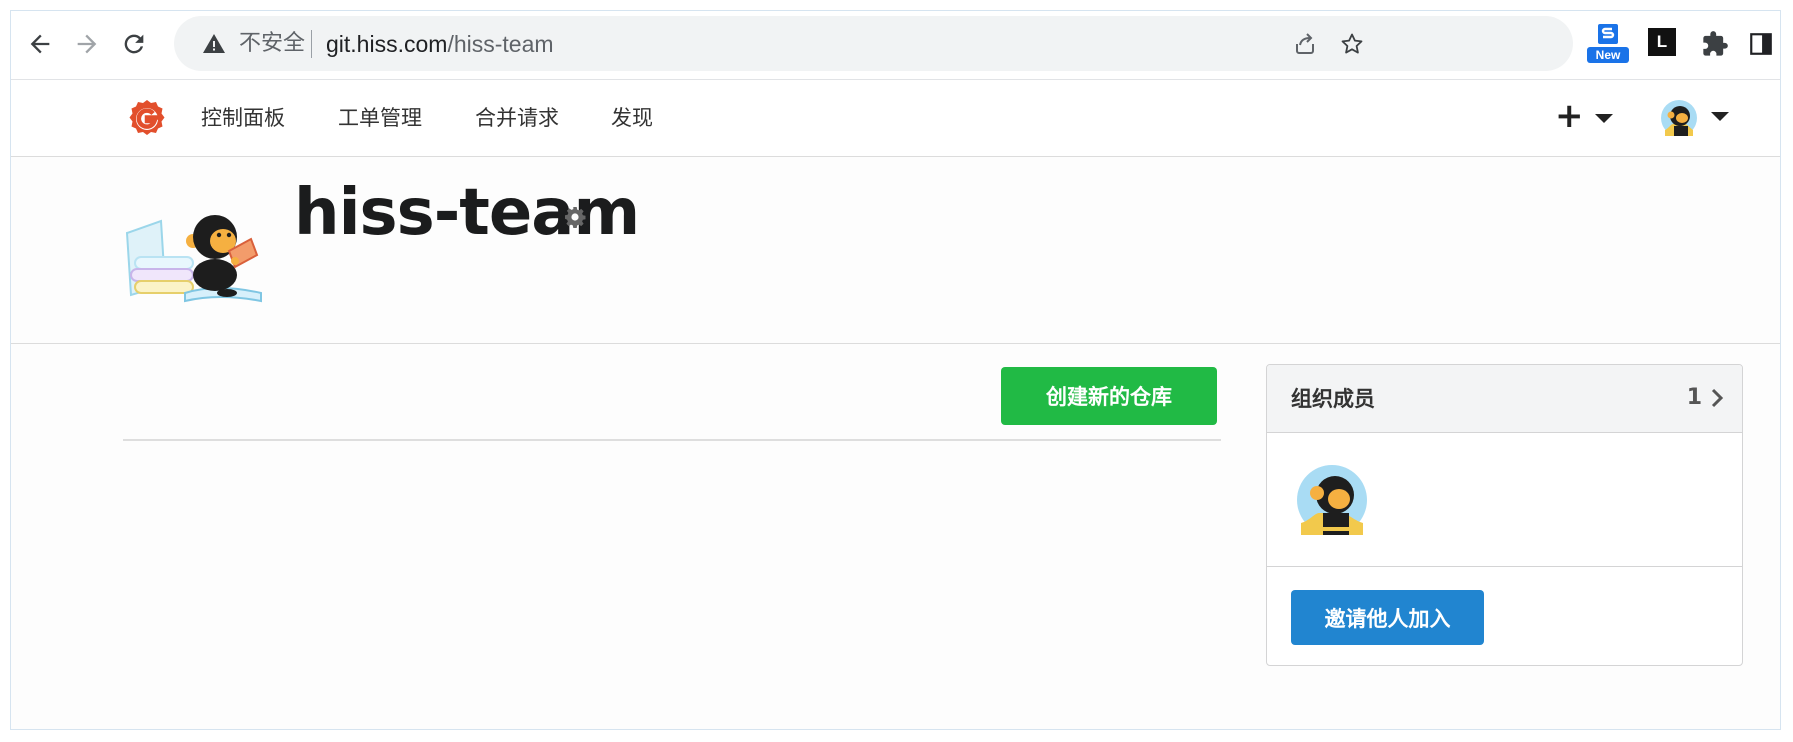  I want to click on browser-toolbar: 不安全 git.hiss.com/hiss-team New L, so click(895, 45).